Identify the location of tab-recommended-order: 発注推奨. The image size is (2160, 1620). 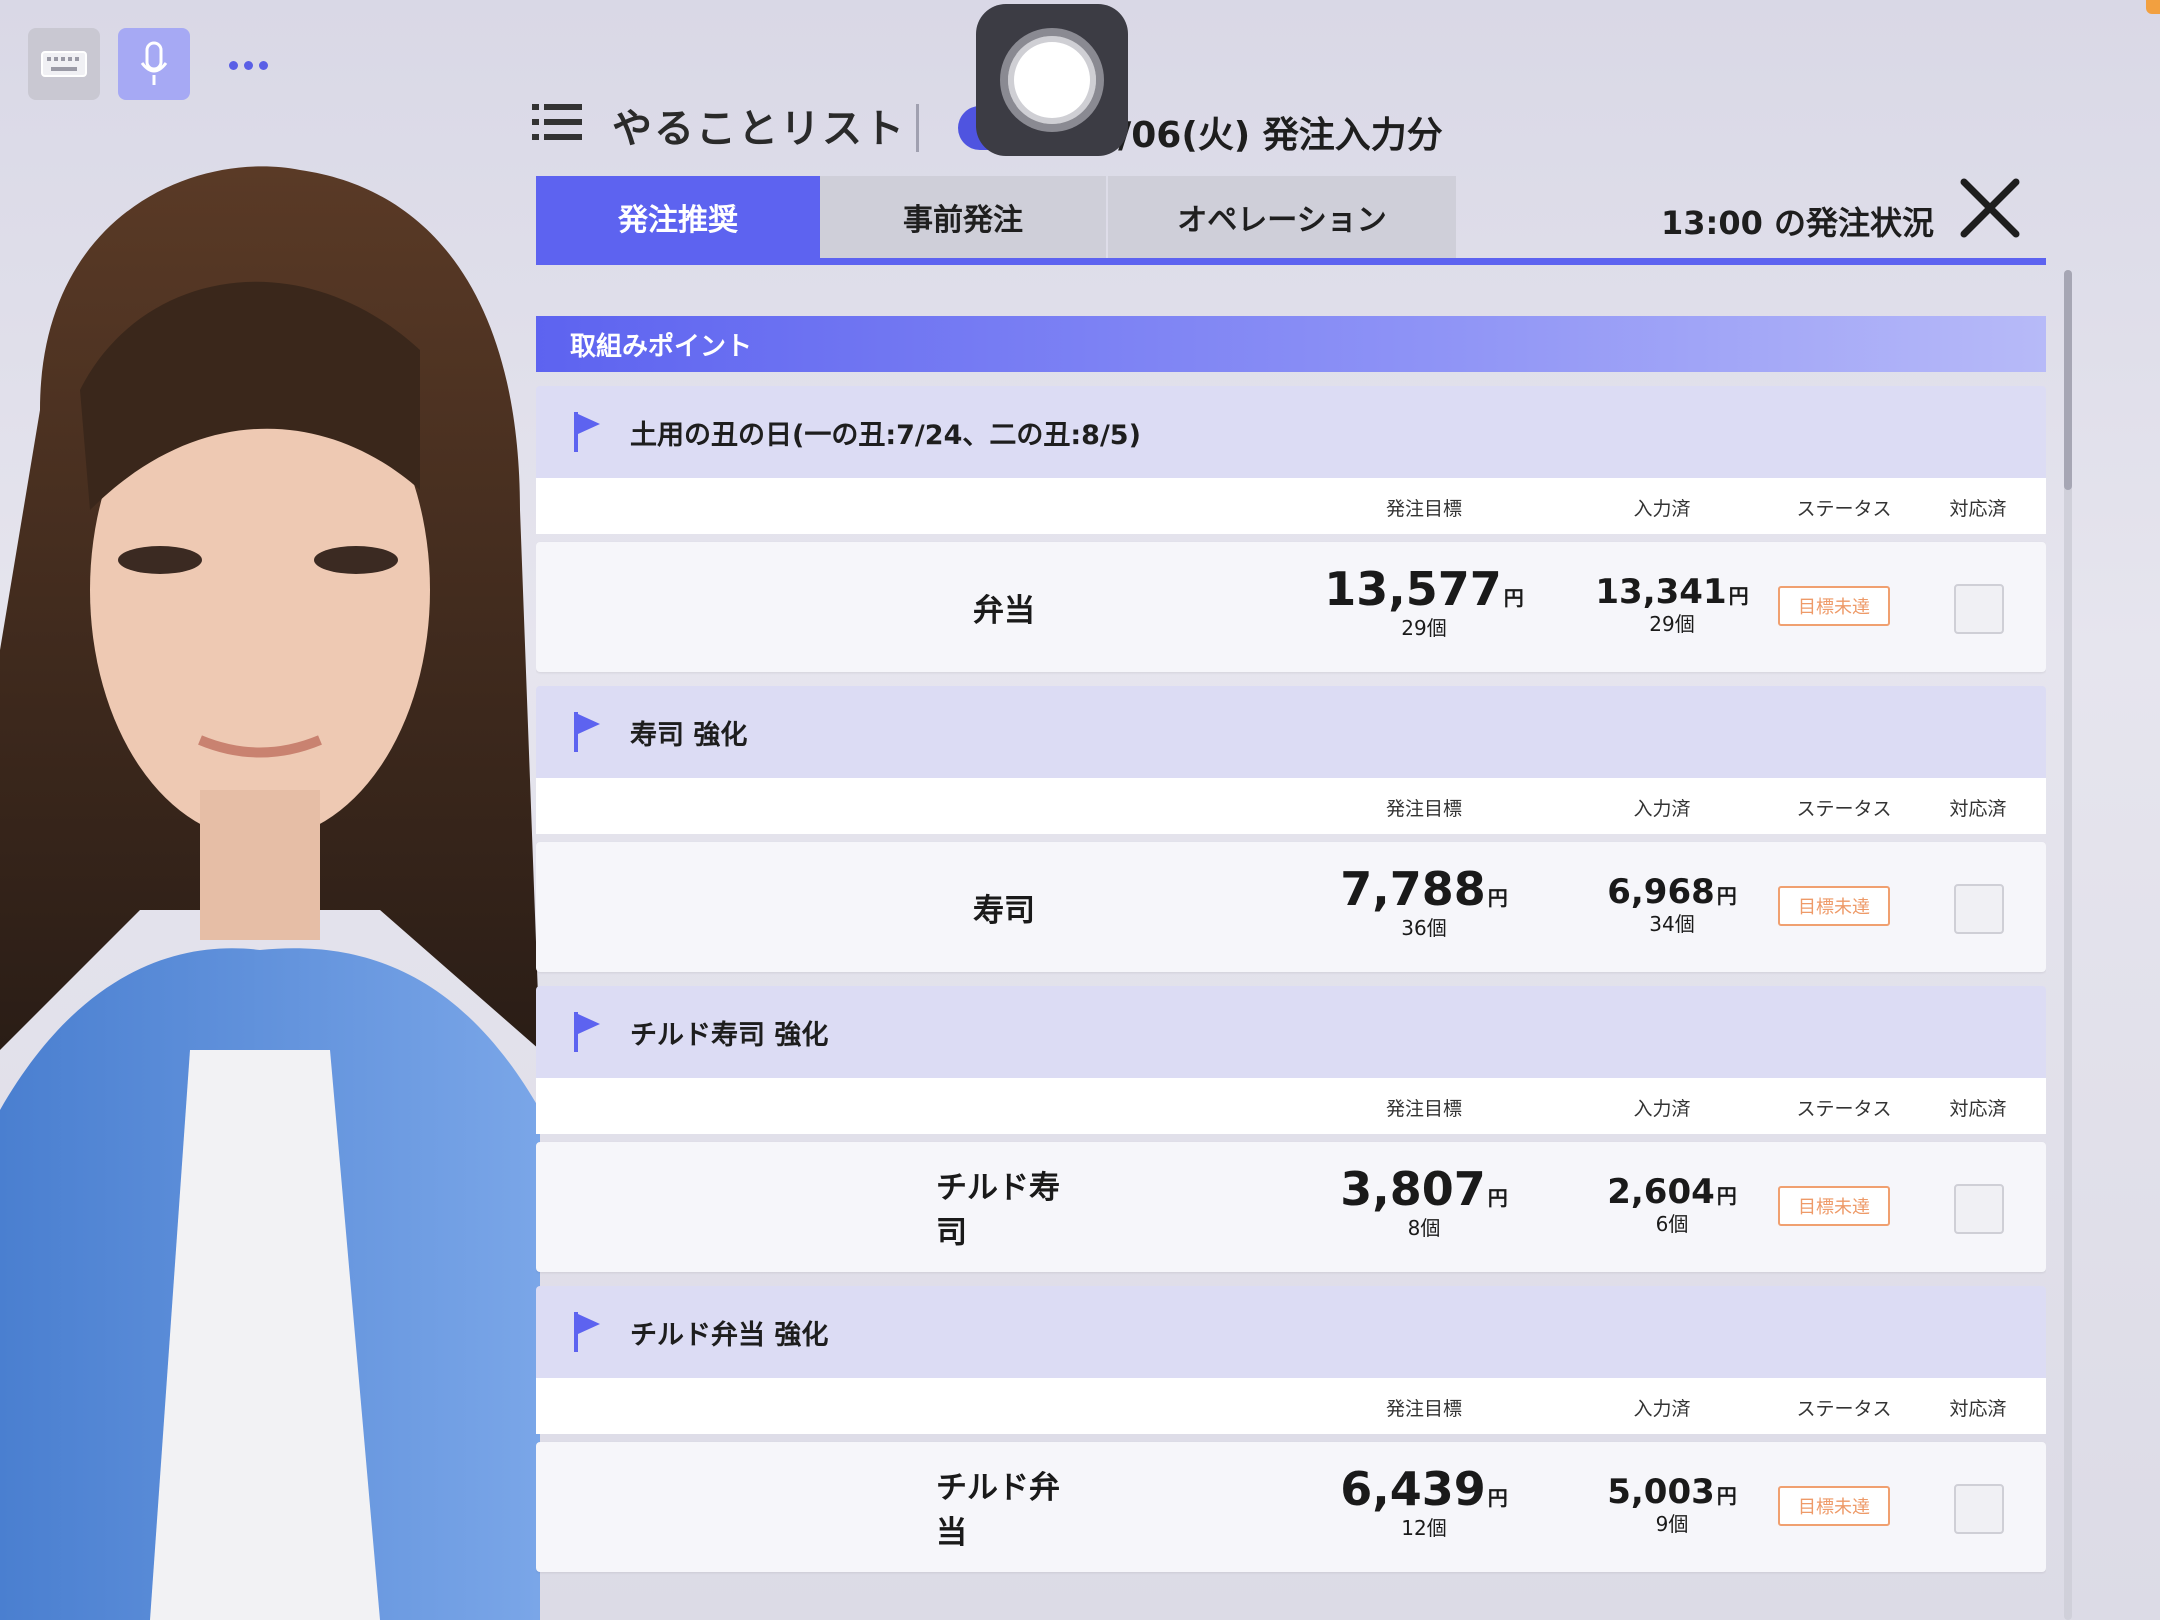
(678, 217).